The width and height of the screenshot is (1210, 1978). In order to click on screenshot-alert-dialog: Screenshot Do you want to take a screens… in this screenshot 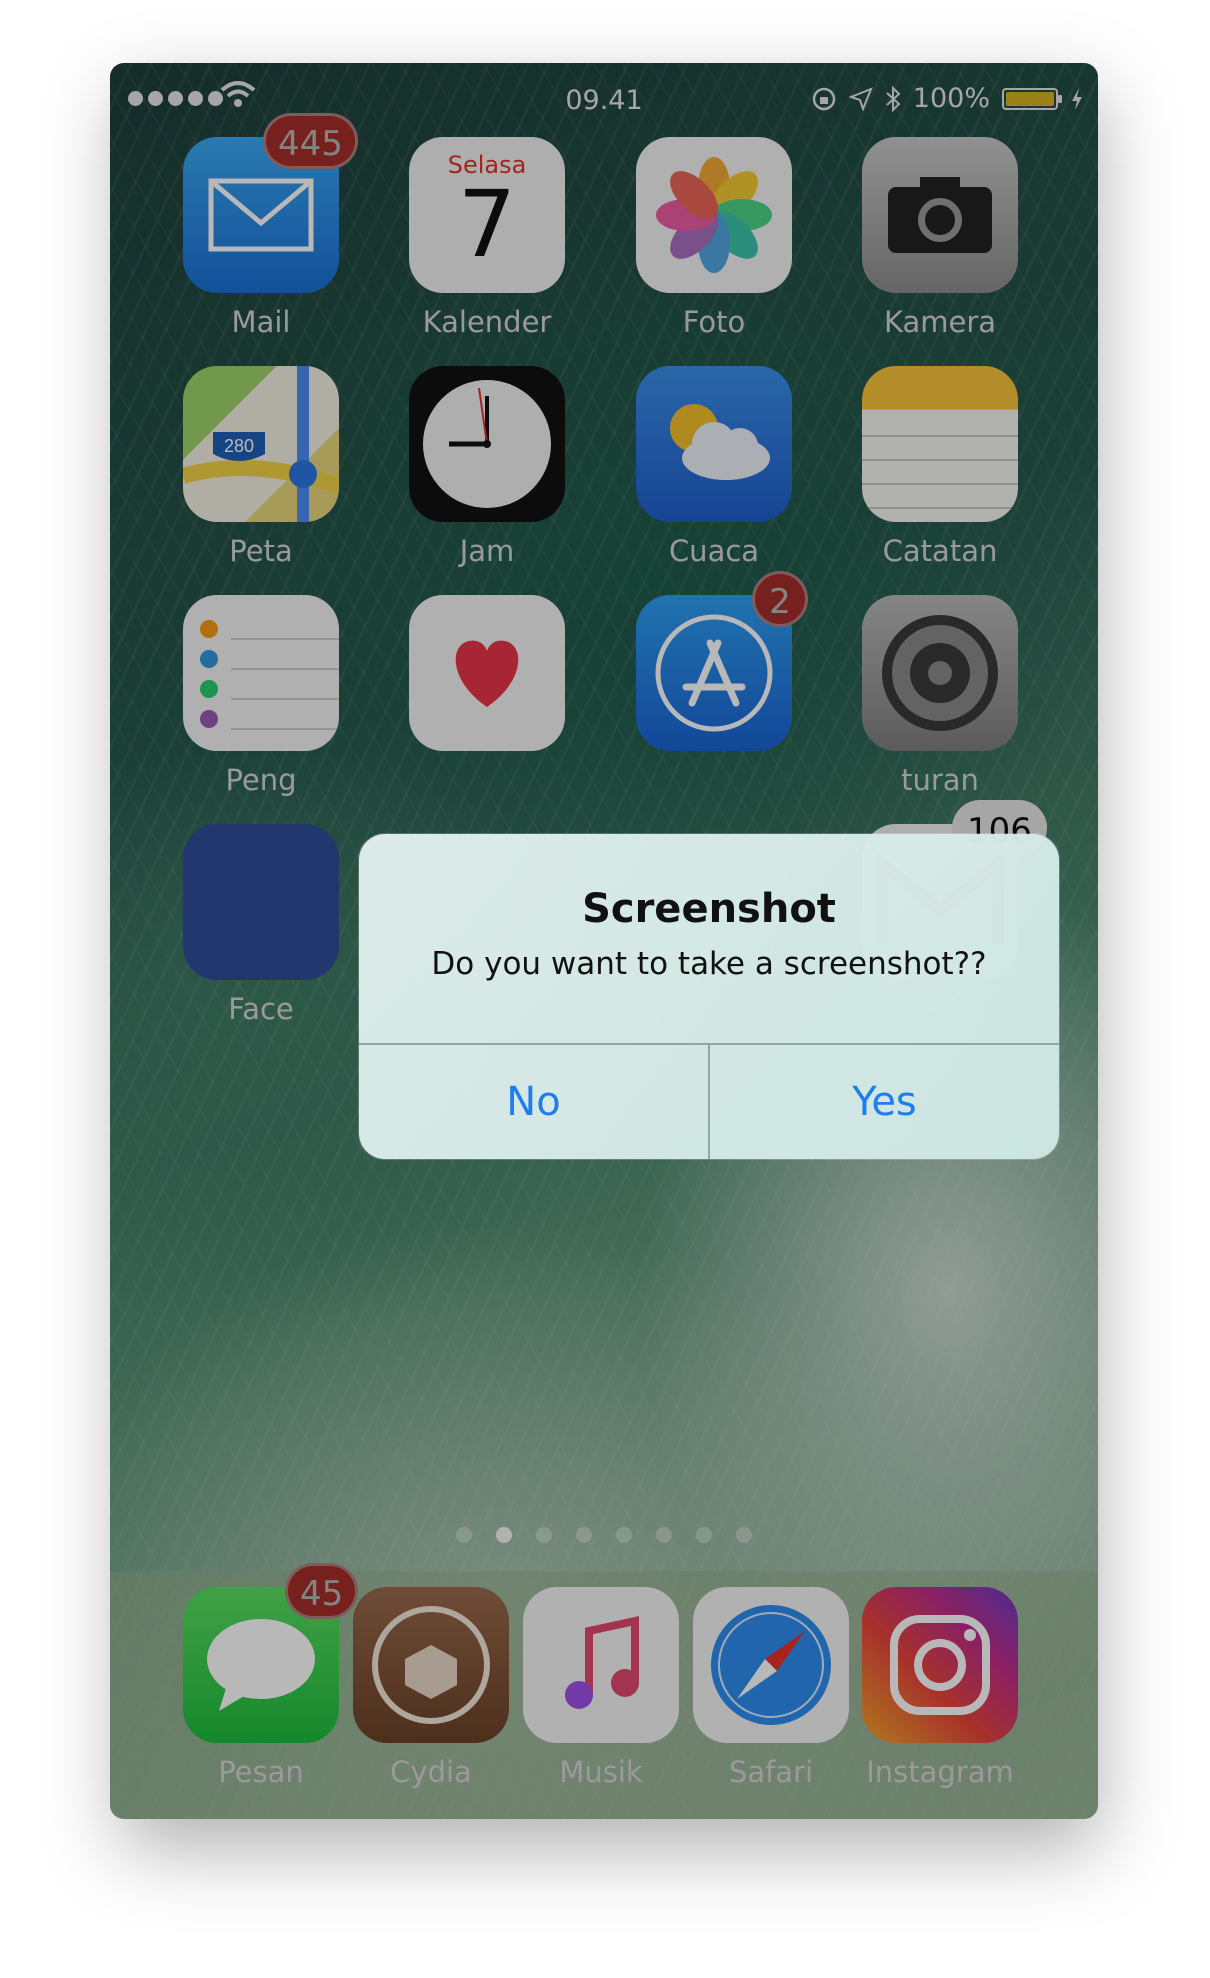, I will do `click(709, 996)`.